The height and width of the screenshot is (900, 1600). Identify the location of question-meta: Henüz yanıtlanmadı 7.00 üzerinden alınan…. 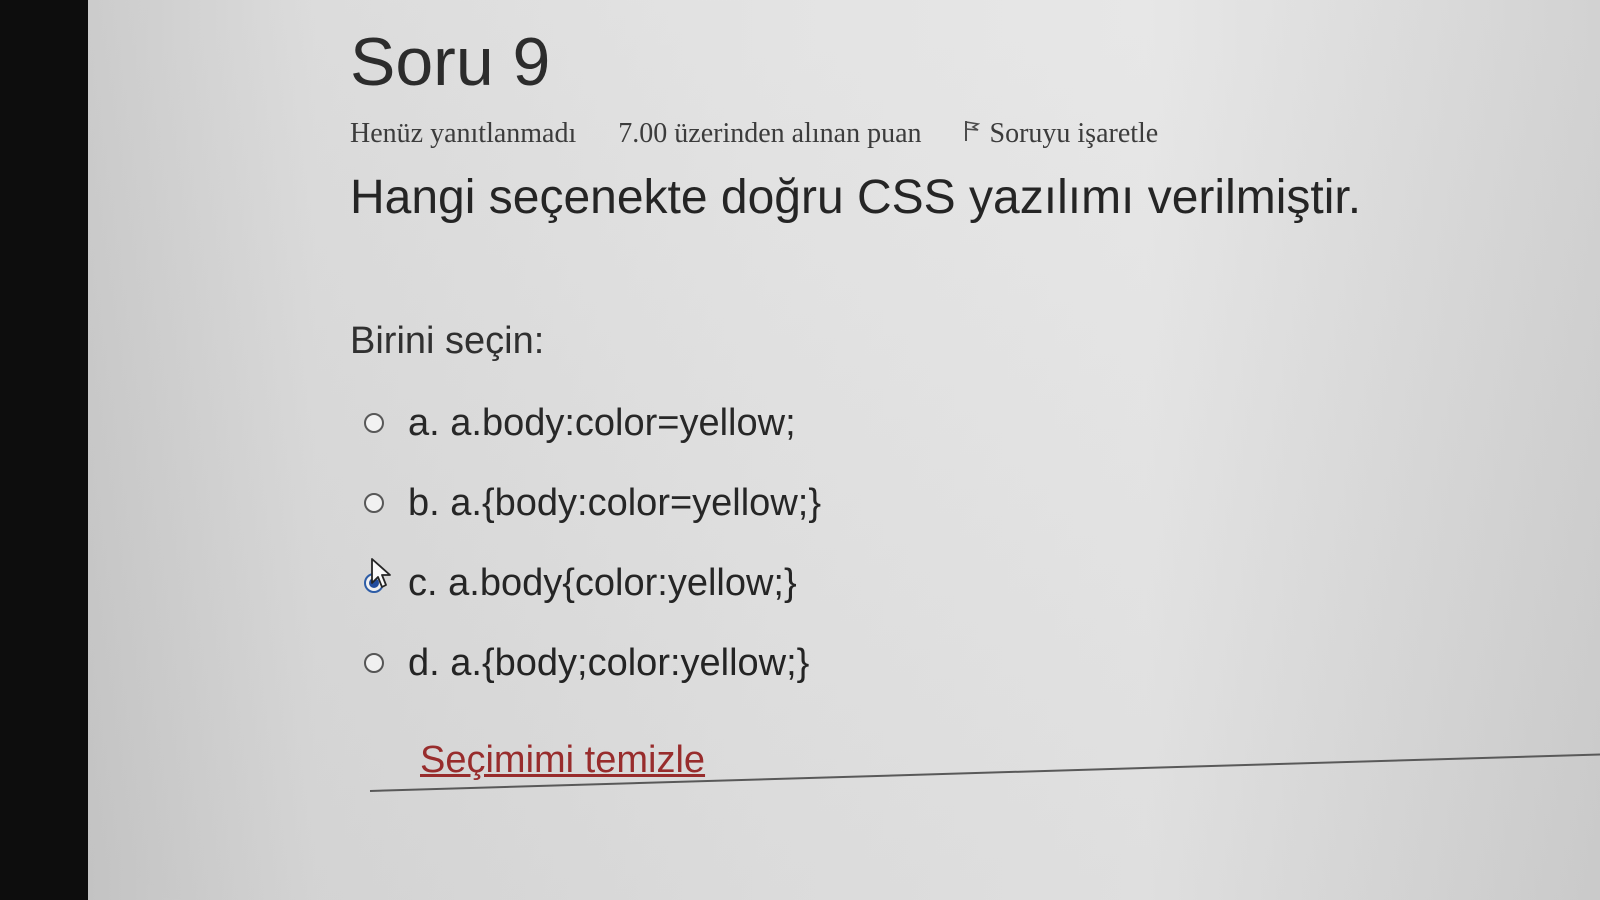
(950, 134).